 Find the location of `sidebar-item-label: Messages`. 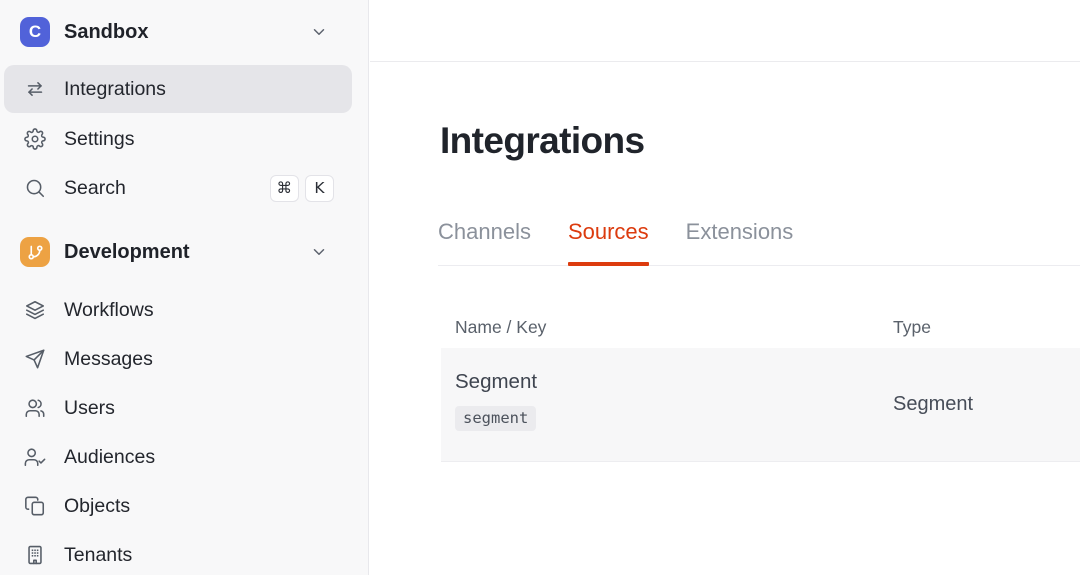

sidebar-item-label: Messages is located at coordinates (108, 358).